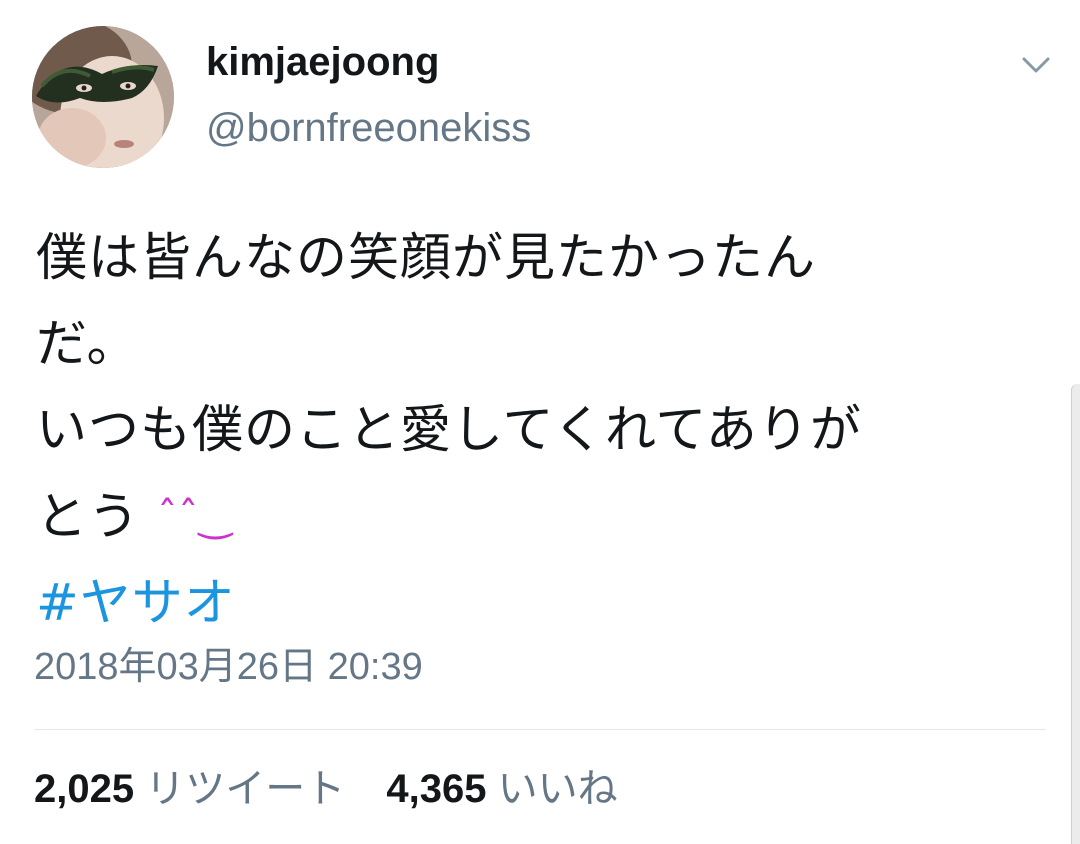  Describe the element at coordinates (1075, 614) in the screenshot. I see `scrollbar` at that location.